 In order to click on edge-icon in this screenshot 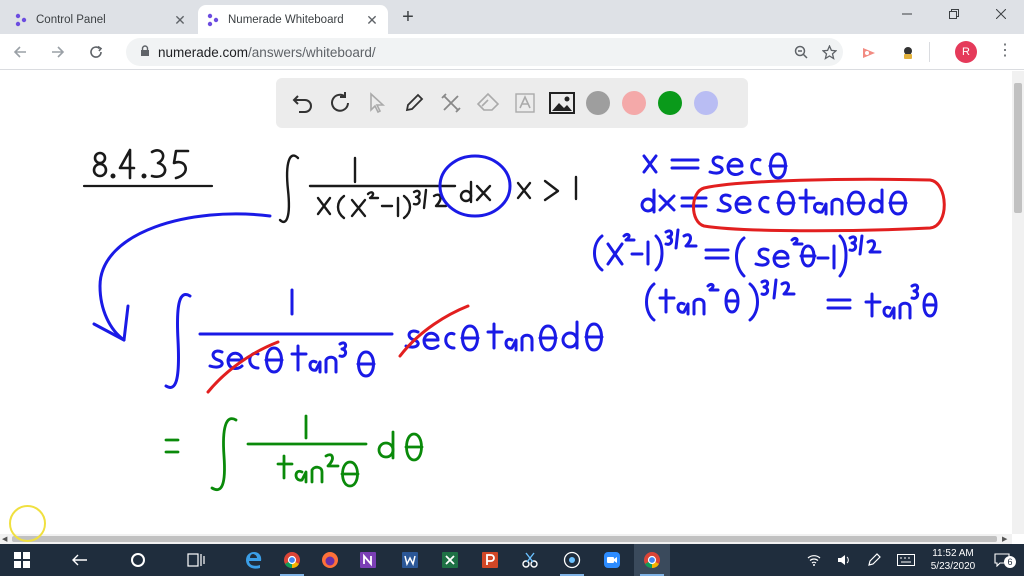, I will do `click(254, 560)`.